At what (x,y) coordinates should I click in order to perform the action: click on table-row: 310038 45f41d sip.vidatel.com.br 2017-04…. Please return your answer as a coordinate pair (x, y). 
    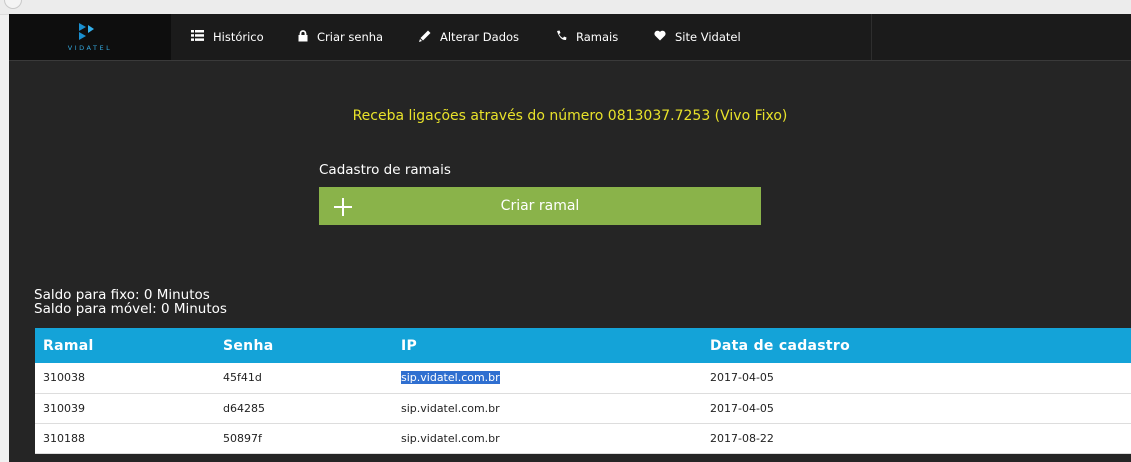
    Looking at the image, I should click on (583, 378).